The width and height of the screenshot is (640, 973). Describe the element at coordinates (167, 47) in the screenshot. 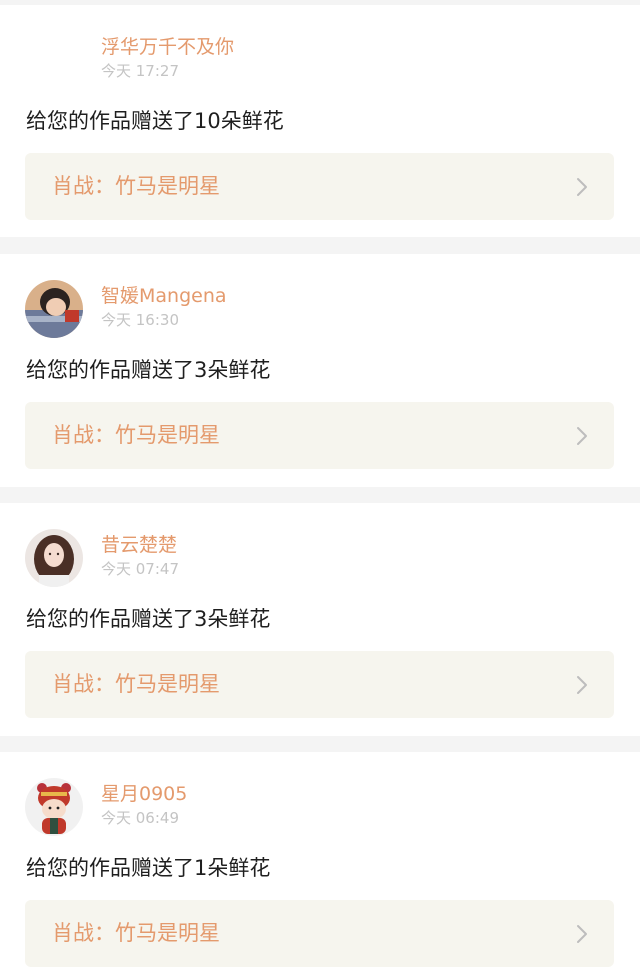

I see `username: 浮华万千不及你` at that location.